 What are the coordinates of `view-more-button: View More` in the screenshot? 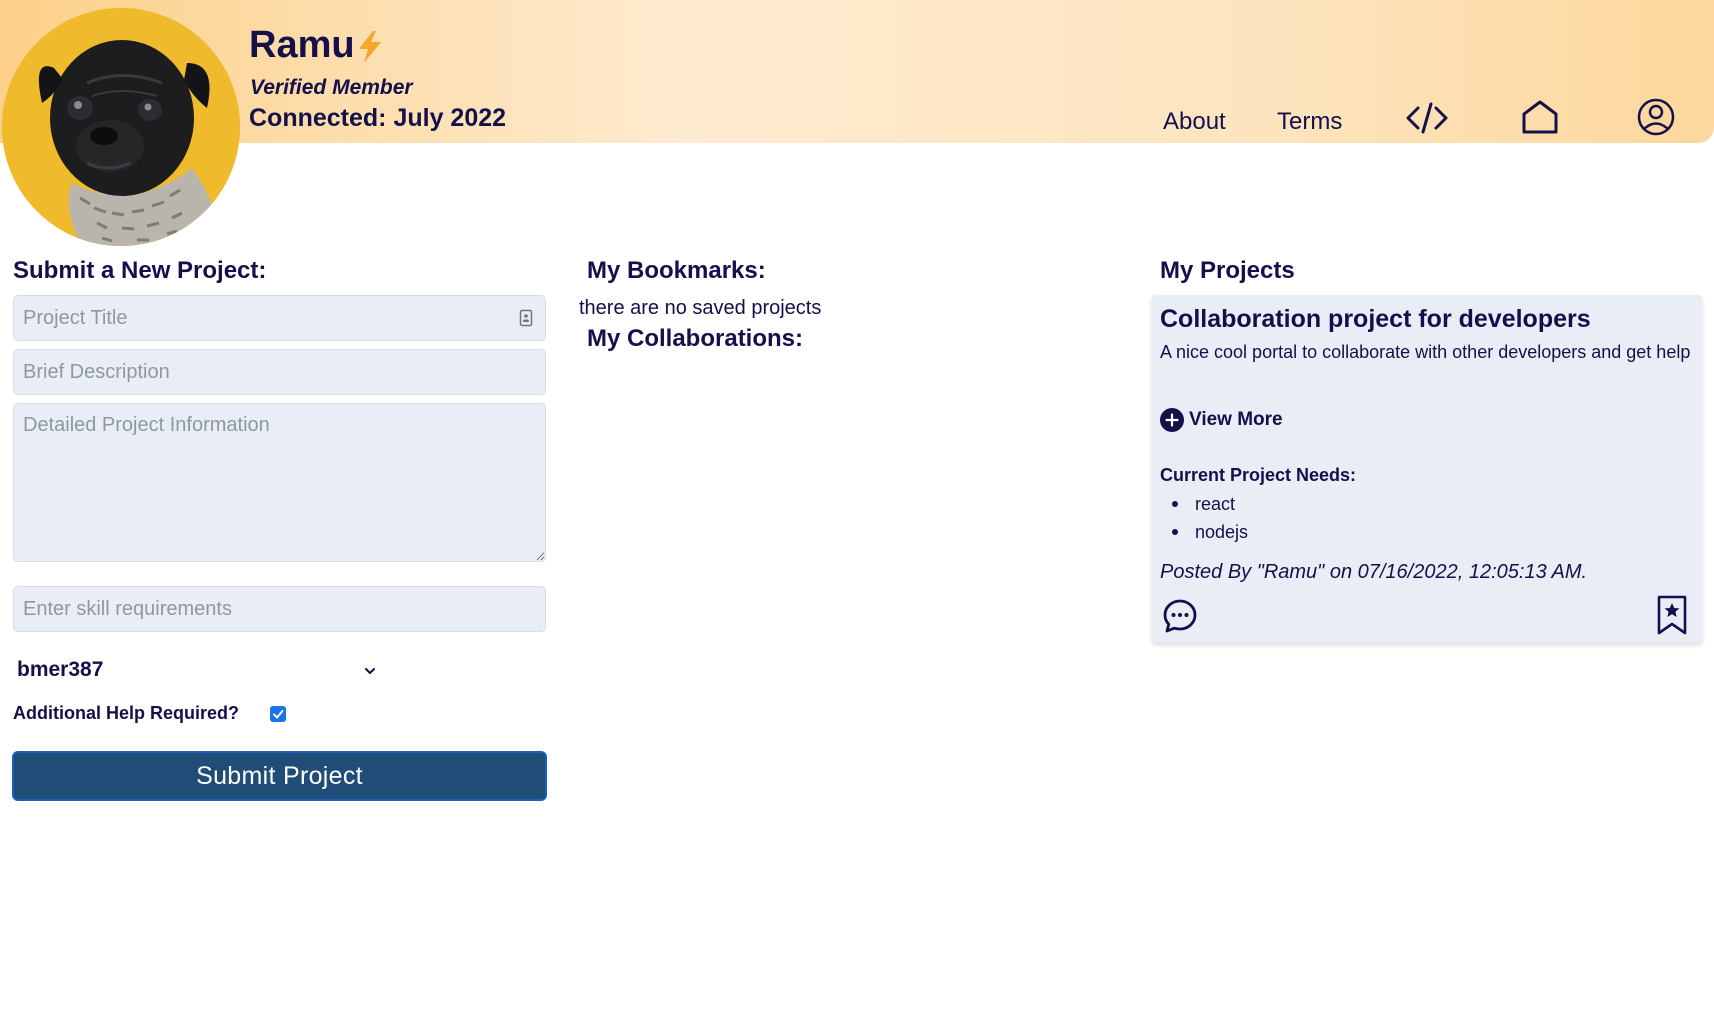 It's located at (1221, 420).